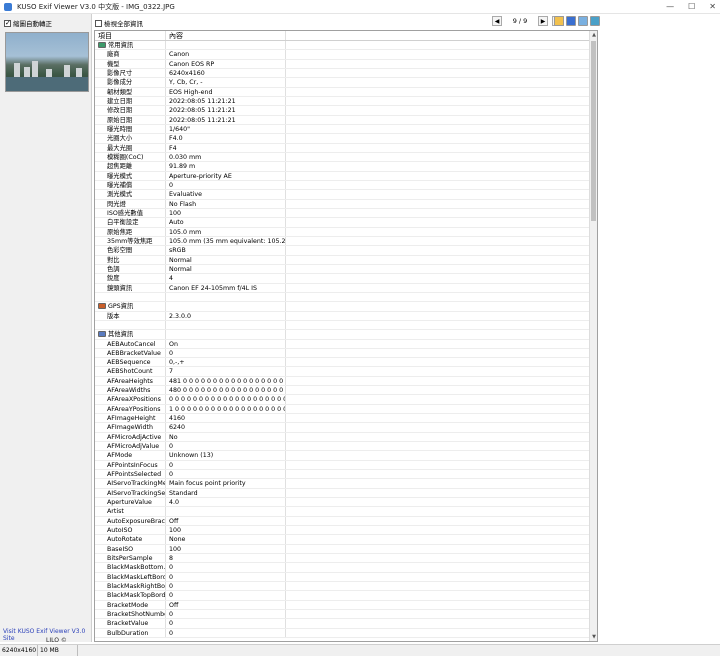  Describe the element at coordinates (342, 185) in the screenshot. I see `table-row: 曝光補償 0` at that location.